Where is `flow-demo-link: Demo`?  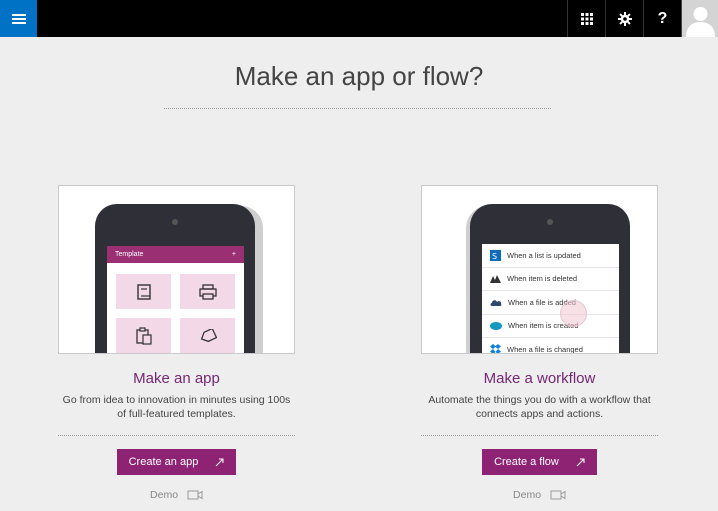
flow-demo-link: Demo is located at coordinates (539, 495).